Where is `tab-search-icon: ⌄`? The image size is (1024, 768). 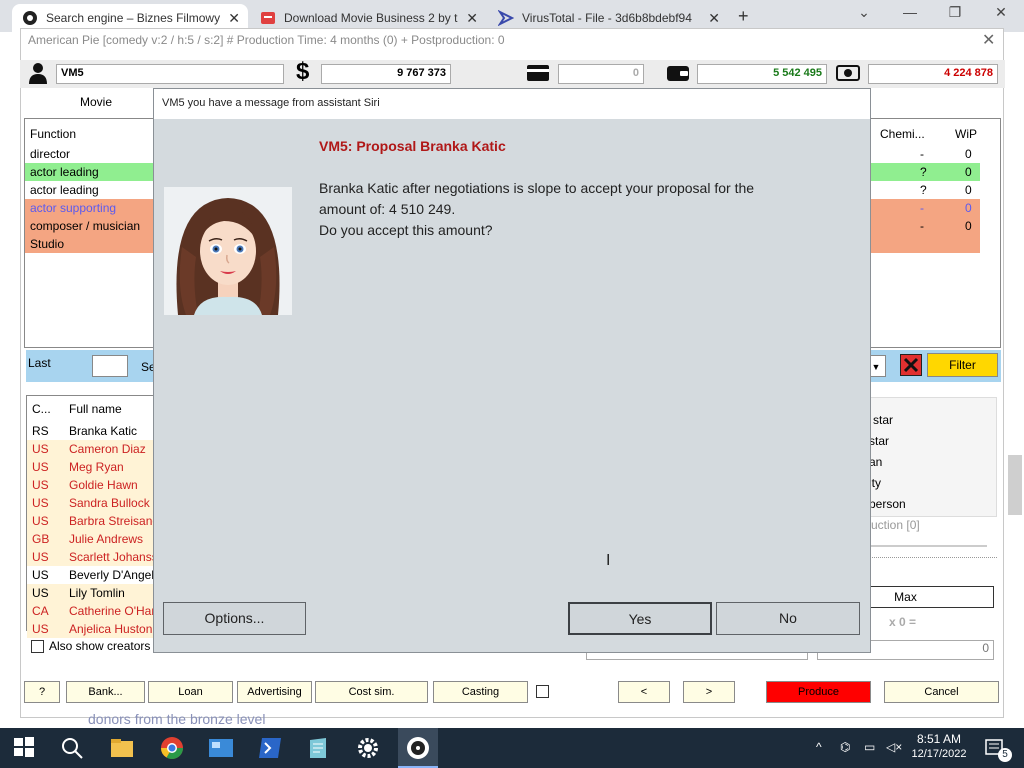
tab-search-icon: ⌄ is located at coordinates (864, 12).